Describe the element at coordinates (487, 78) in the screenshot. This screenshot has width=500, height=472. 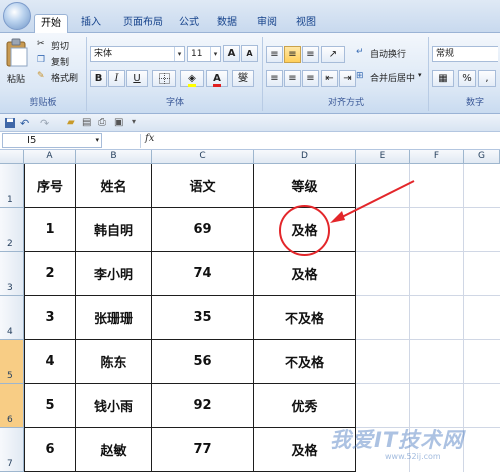
I see `comma-button: ,` at that location.